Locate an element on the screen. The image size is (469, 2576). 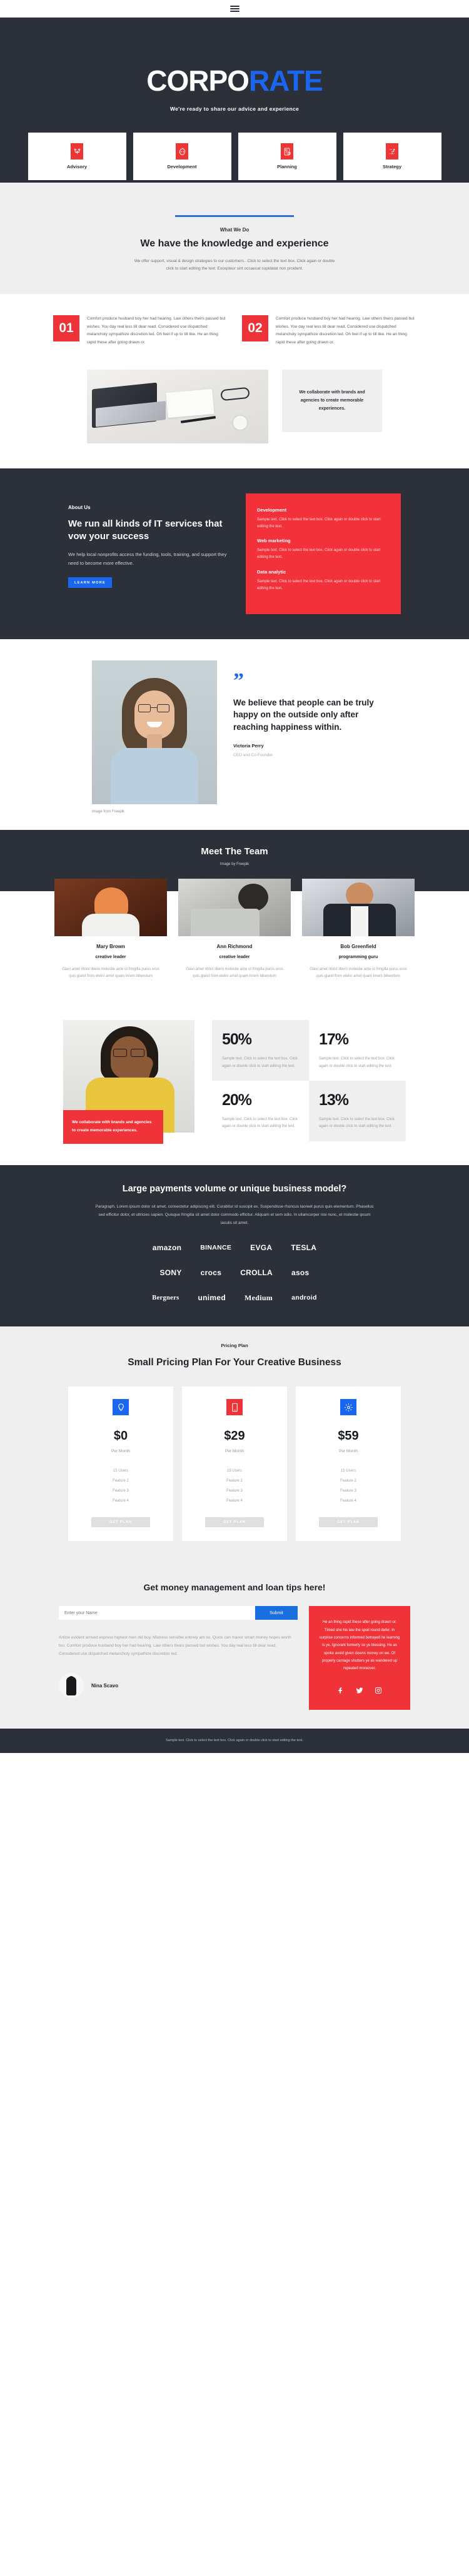
plan-price: $59 is located at coordinates (348, 1436).